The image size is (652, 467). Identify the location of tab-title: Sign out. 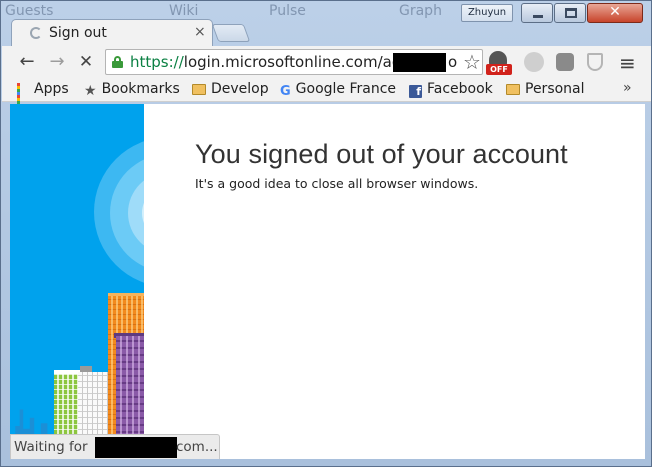
(78, 33).